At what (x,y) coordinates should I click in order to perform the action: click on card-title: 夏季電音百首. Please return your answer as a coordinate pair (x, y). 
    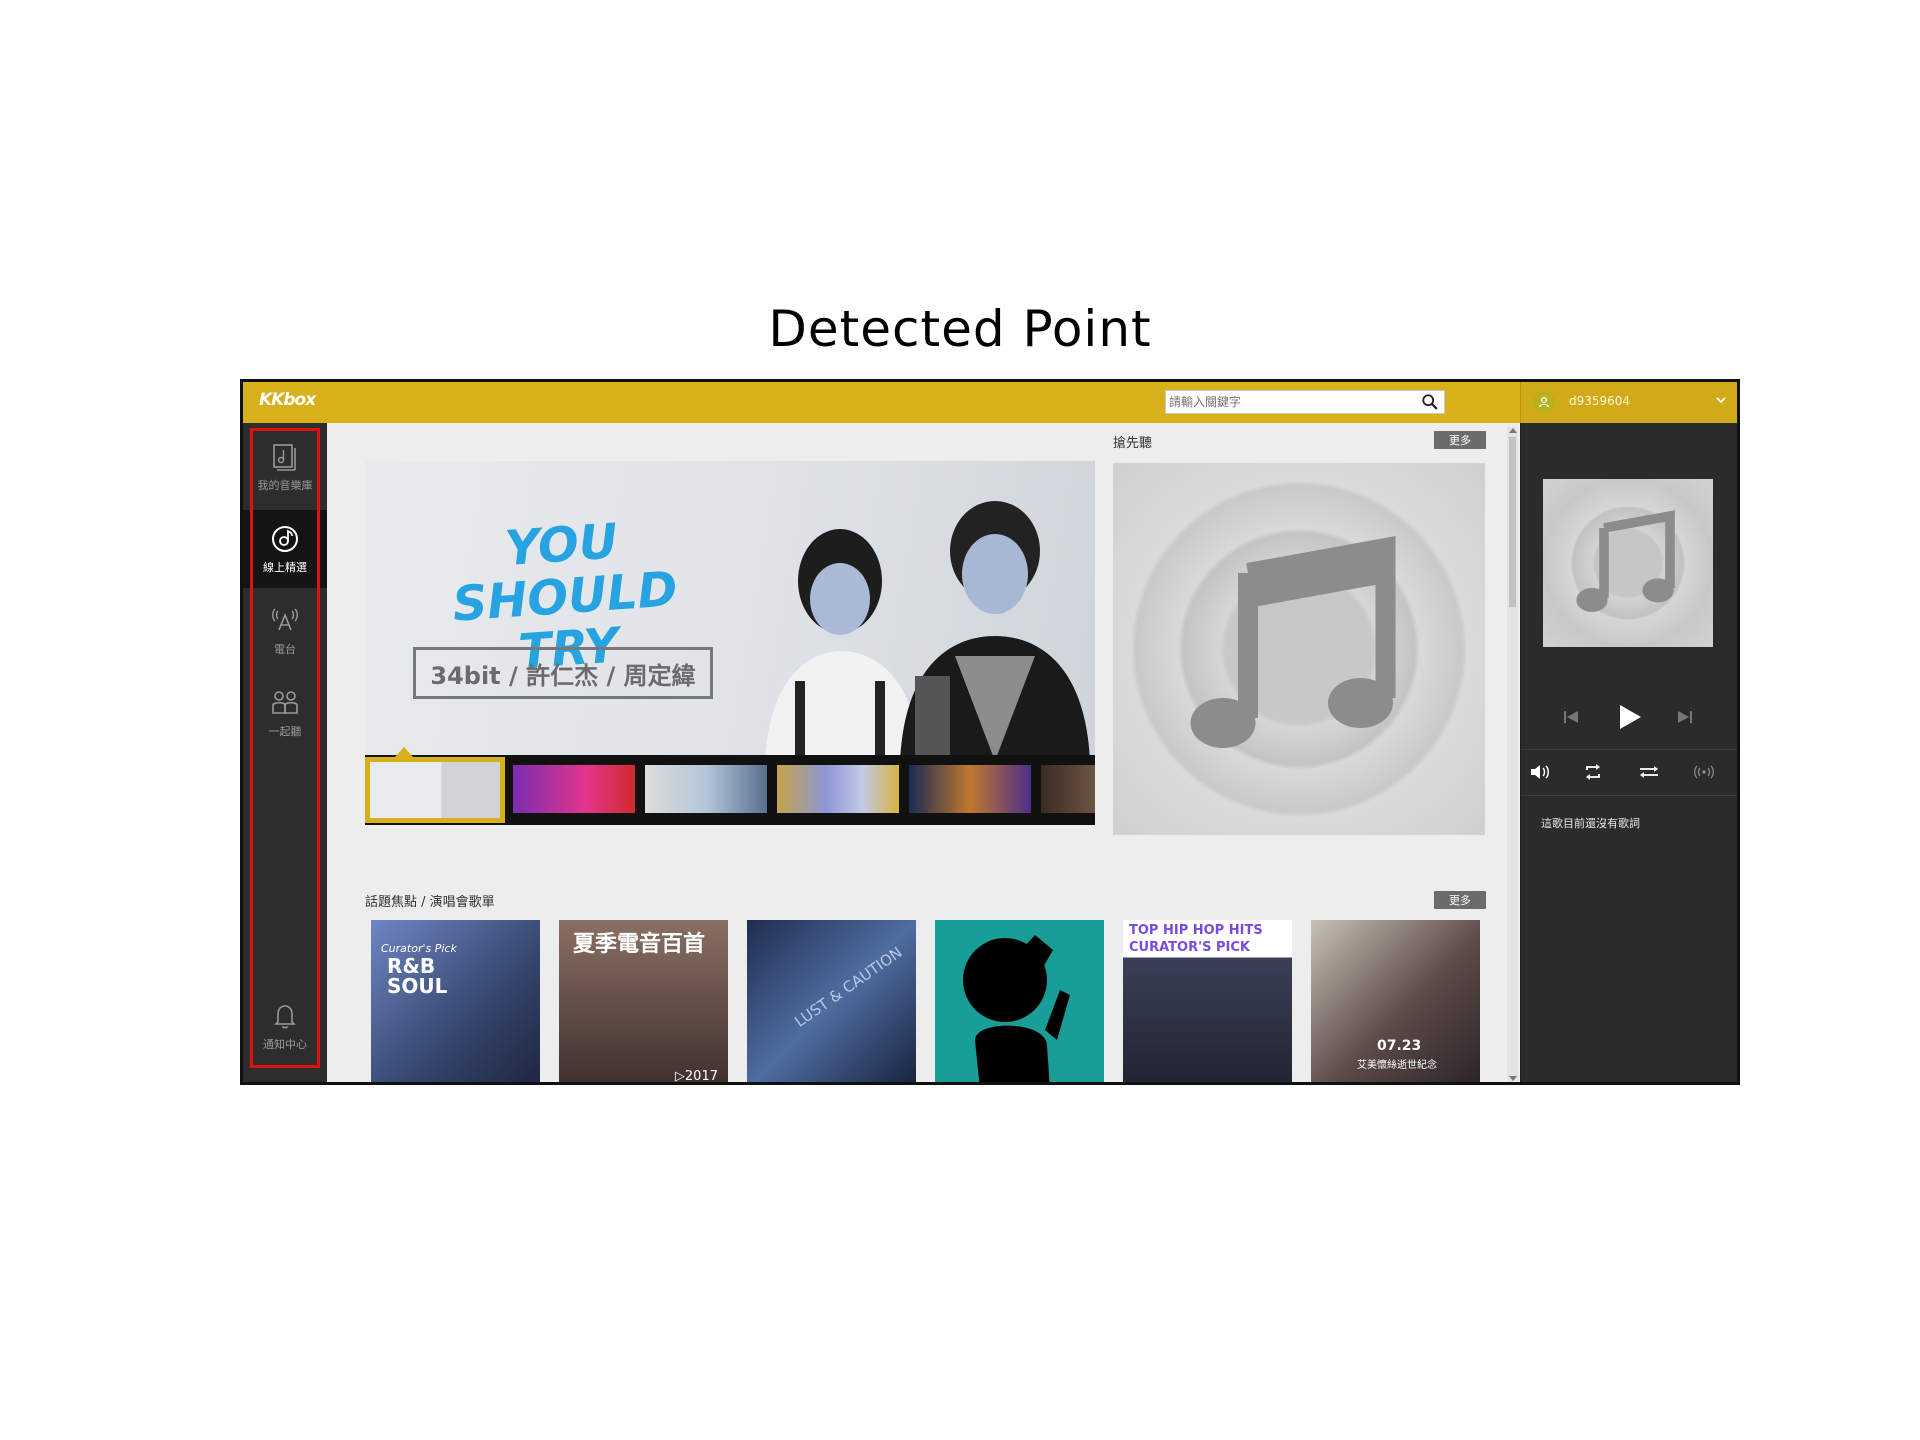
    Looking at the image, I should click on (639, 944).